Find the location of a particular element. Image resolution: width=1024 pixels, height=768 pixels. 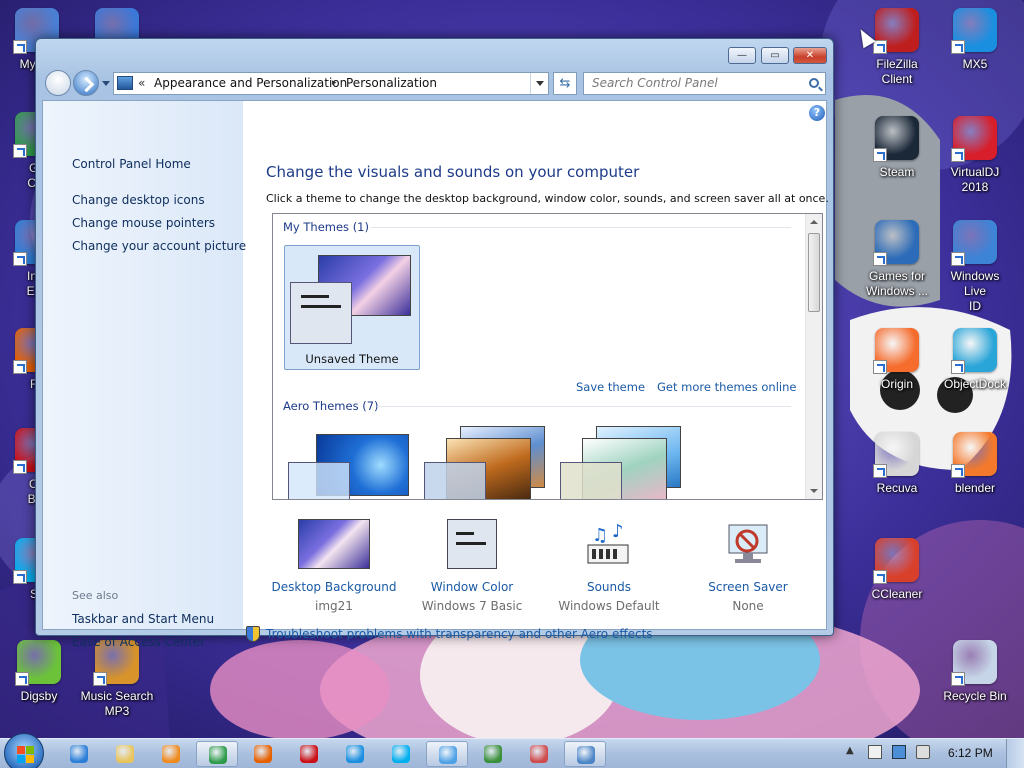

scroll-down-icon is located at coordinates (814, 491).